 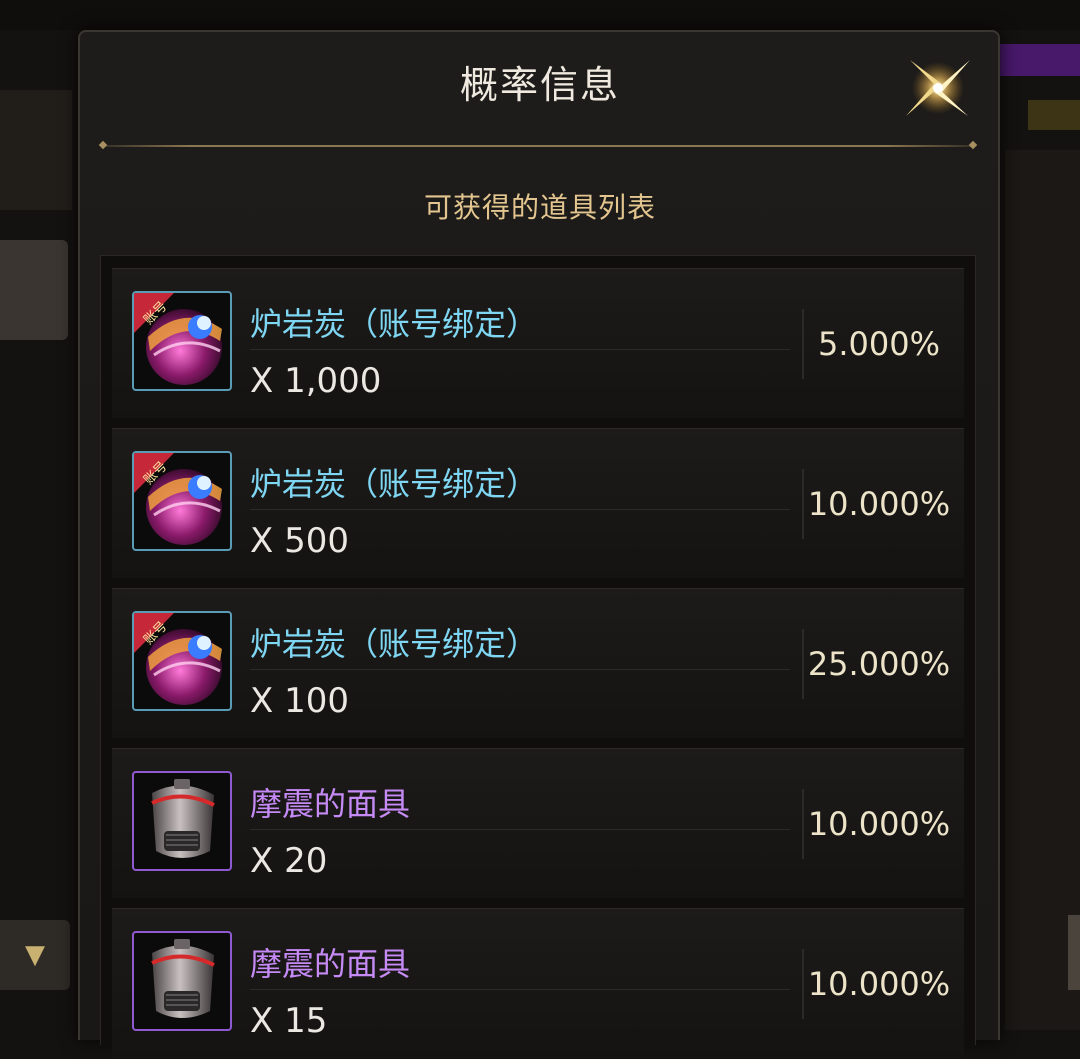 I want to click on close-button, so click(x=938, y=94).